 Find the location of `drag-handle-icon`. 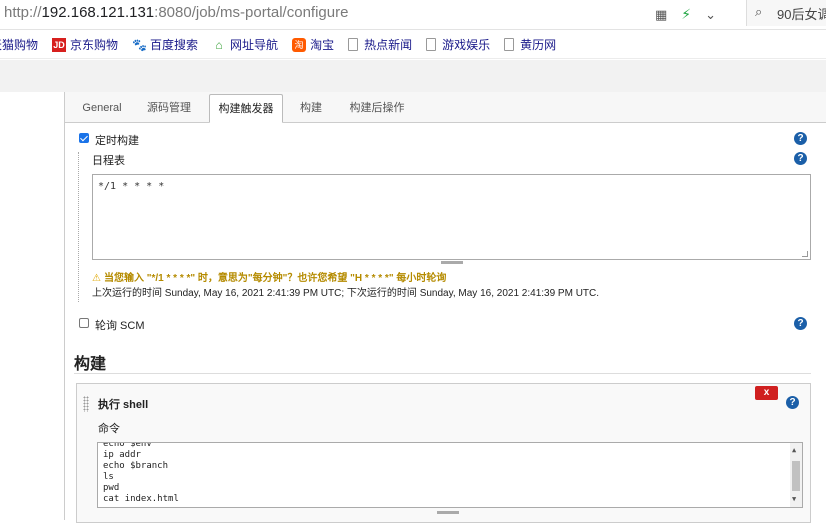

drag-handle-icon is located at coordinates (86, 404).